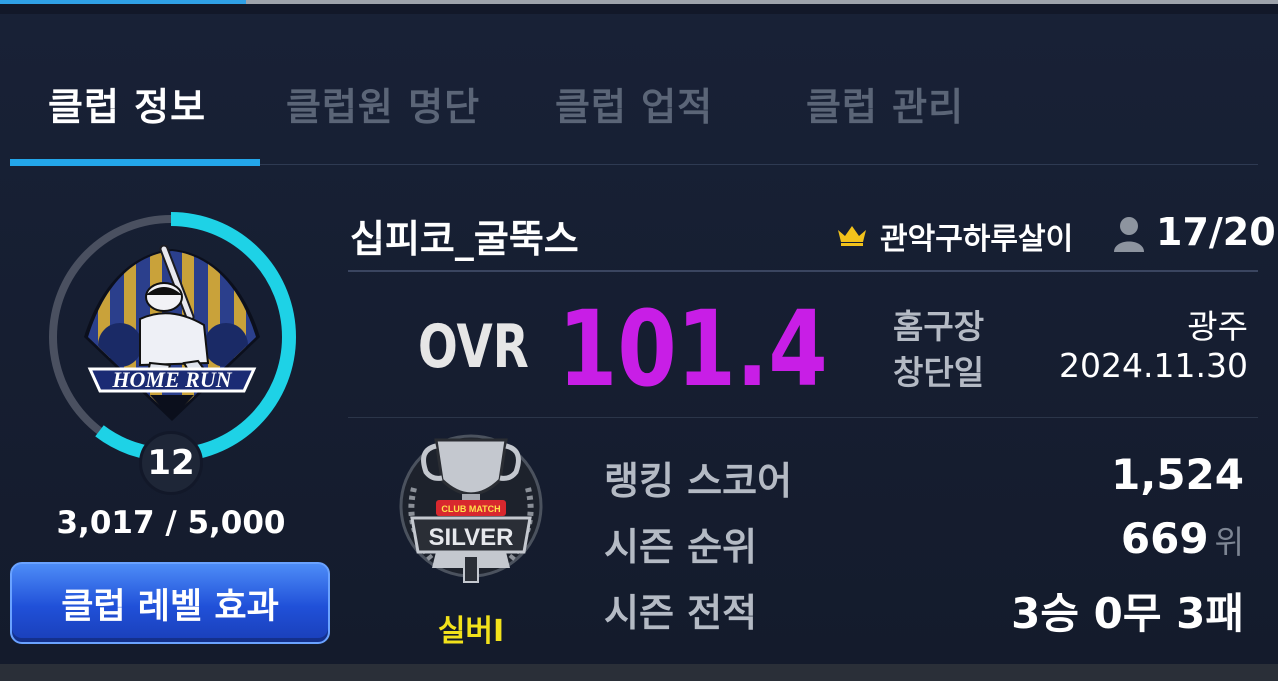  What do you see at coordinates (885, 103) in the screenshot?
I see `tab-club-management: 클럽 관리` at bounding box center [885, 103].